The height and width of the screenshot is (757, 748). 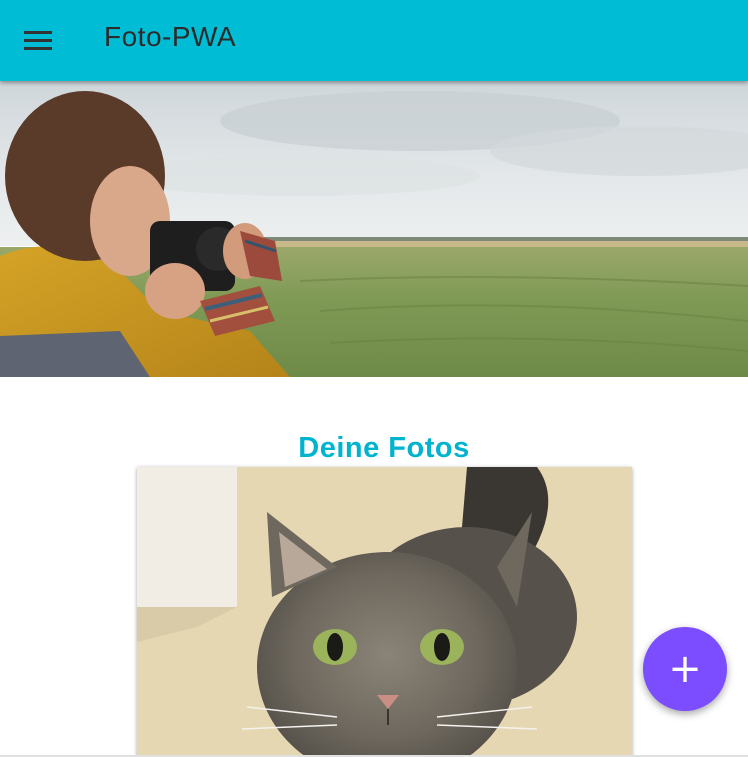 What do you see at coordinates (384, 448) in the screenshot?
I see `section-title: Deine Fotos` at bounding box center [384, 448].